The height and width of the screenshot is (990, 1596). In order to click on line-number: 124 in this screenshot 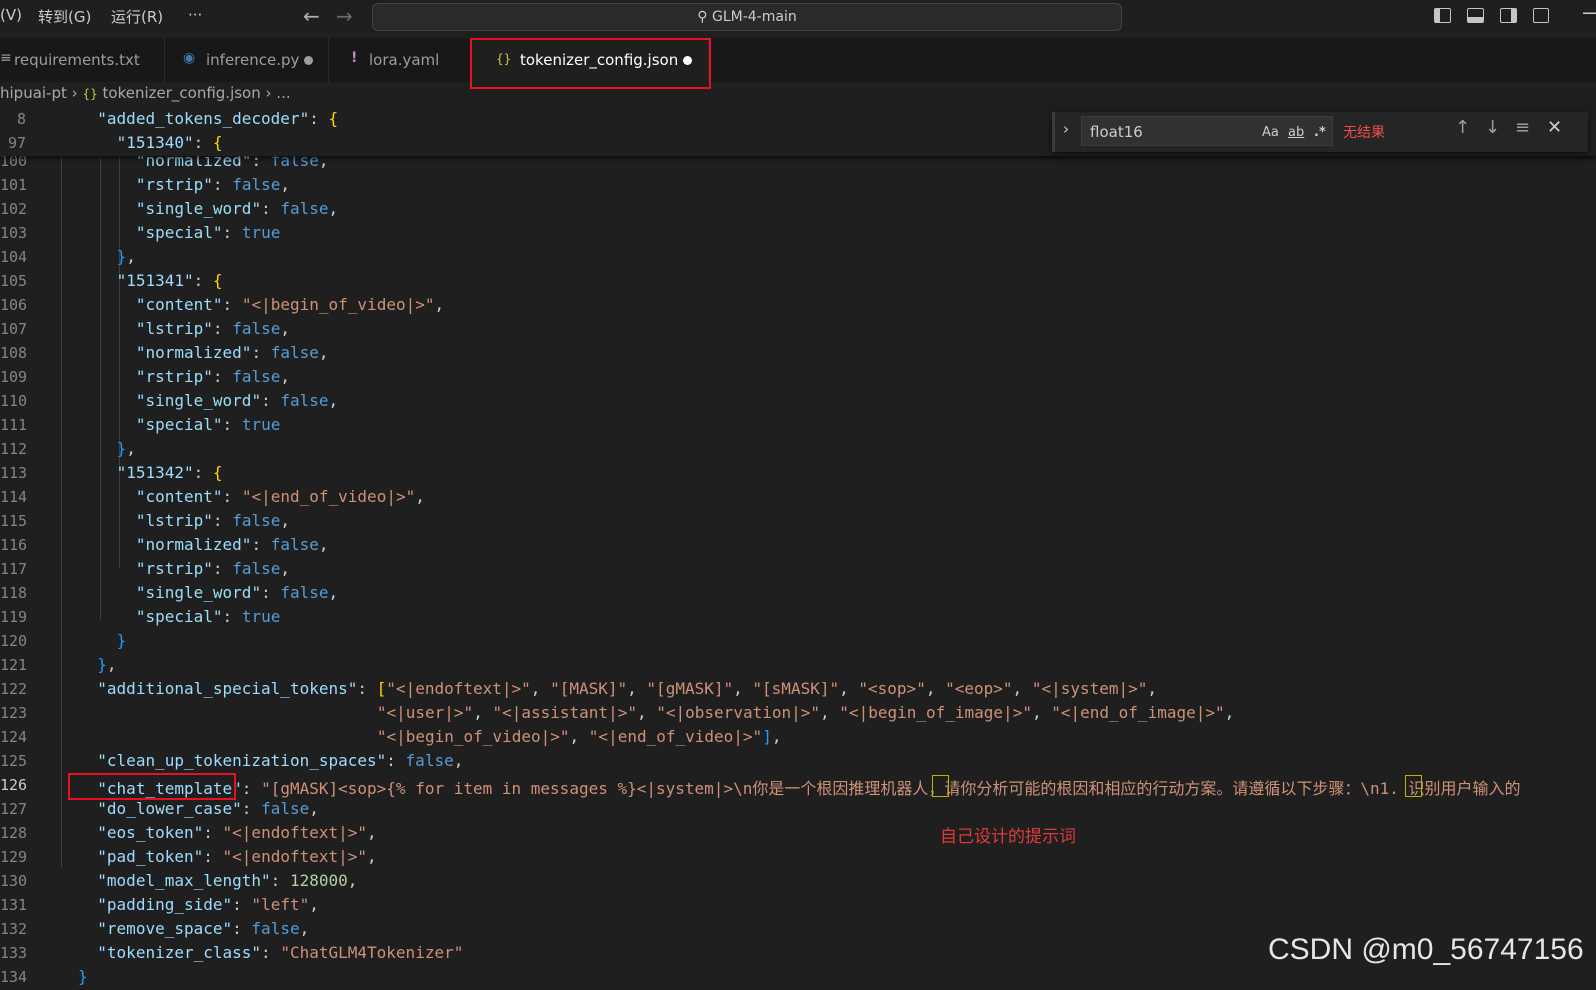, I will do `click(13, 737)`.